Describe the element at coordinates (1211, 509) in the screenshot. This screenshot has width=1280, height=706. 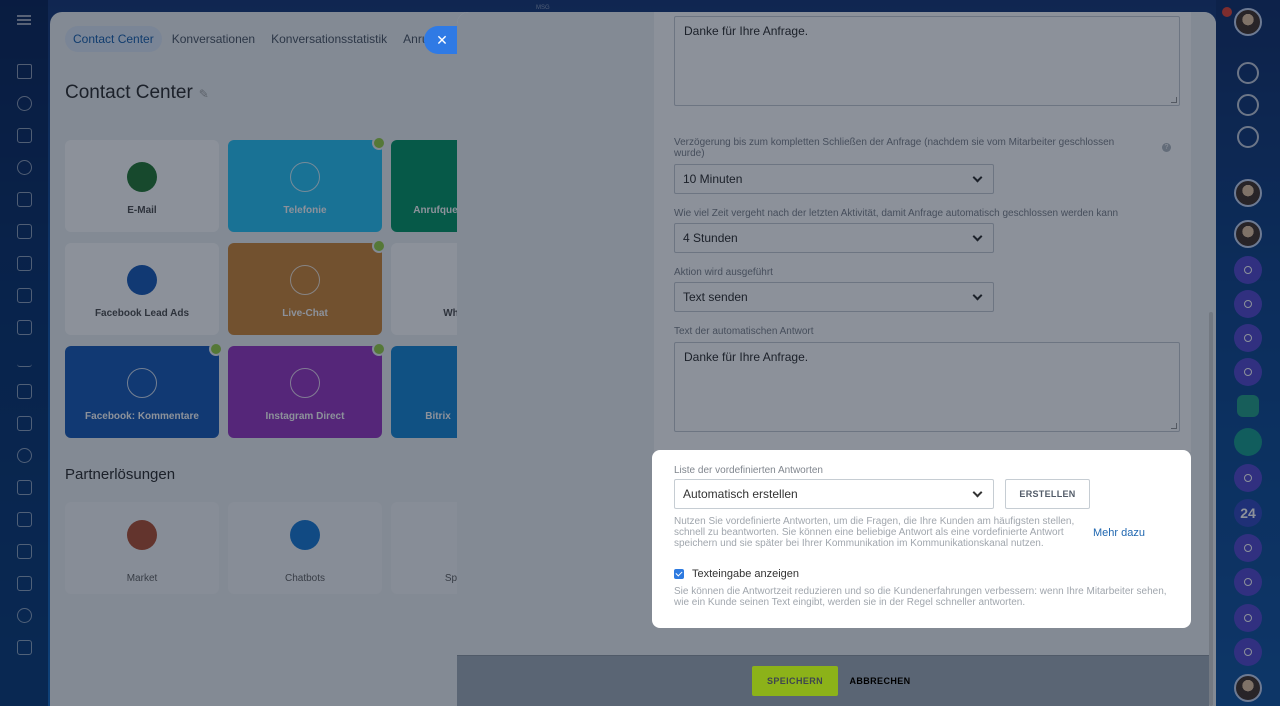
I see `slider-scrollbar` at that location.